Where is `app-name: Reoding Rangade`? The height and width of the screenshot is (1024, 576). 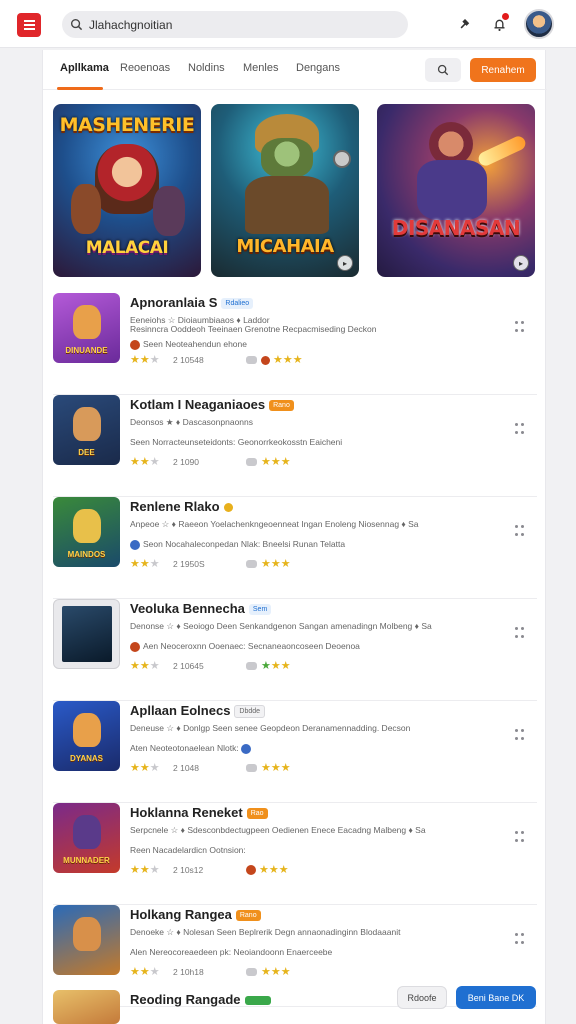
app-name: Reoding Rangade is located at coordinates (200, 999).